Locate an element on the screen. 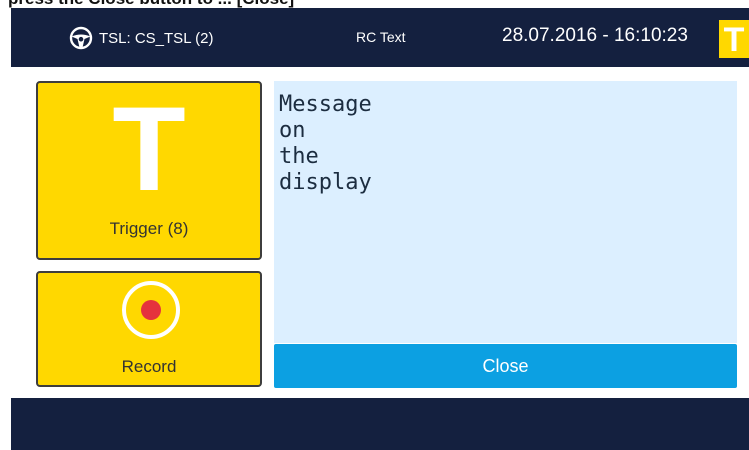 This screenshot has width=749, height=450. record-dot is located at coordinates (151, 310).